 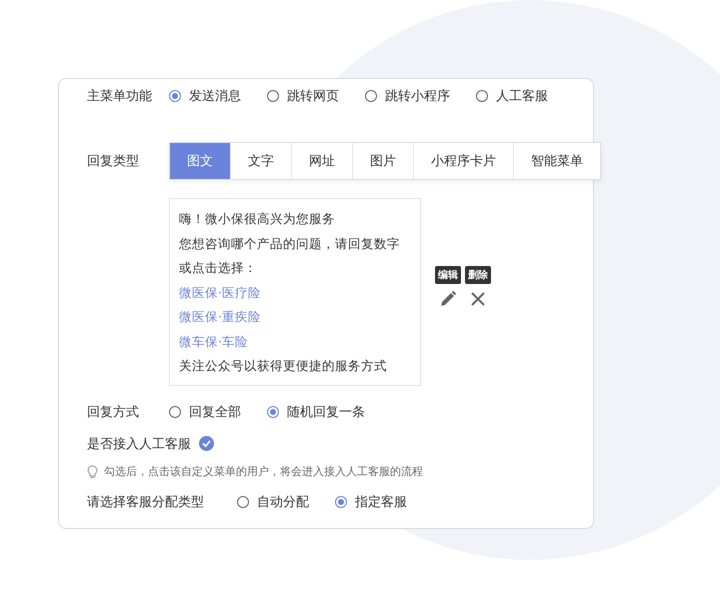 I want to click on reply-type-tab: 网址, so click(x=322, y=161).